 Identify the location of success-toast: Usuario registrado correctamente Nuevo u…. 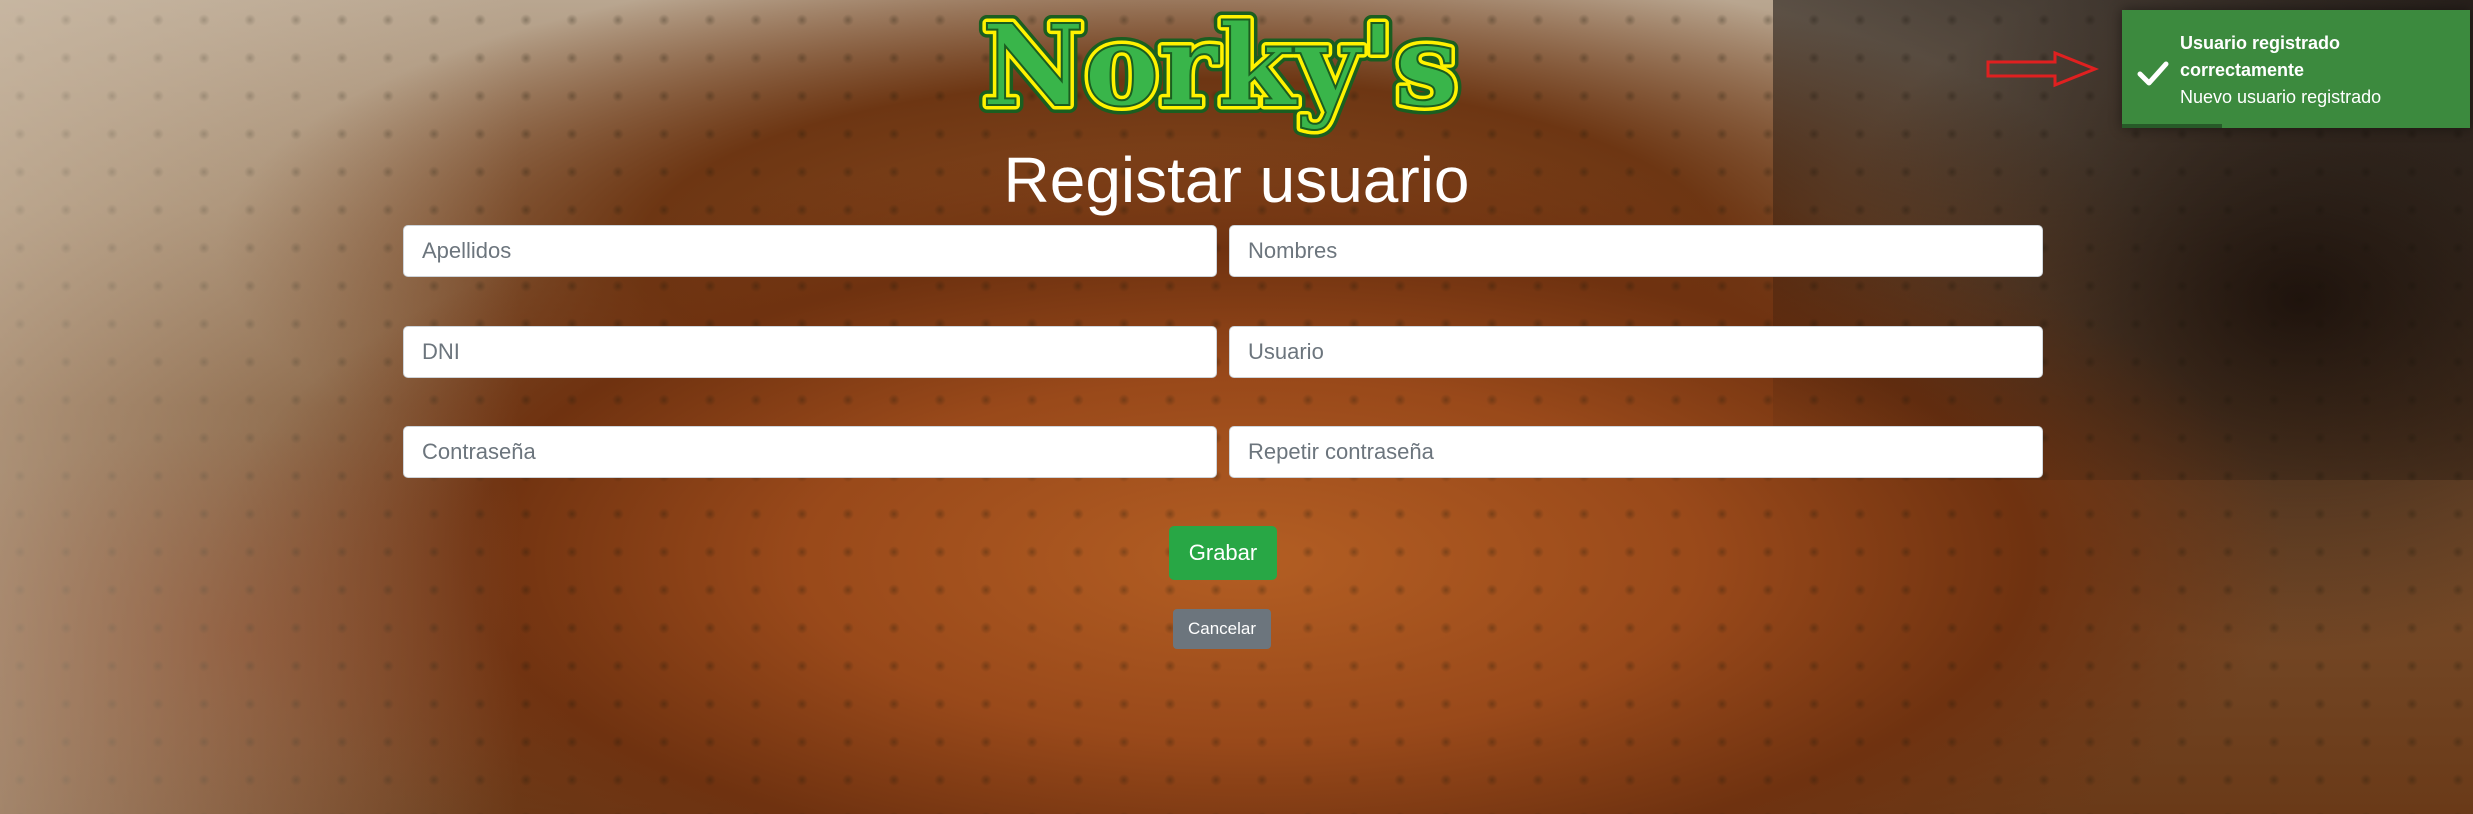
(2296, 69).